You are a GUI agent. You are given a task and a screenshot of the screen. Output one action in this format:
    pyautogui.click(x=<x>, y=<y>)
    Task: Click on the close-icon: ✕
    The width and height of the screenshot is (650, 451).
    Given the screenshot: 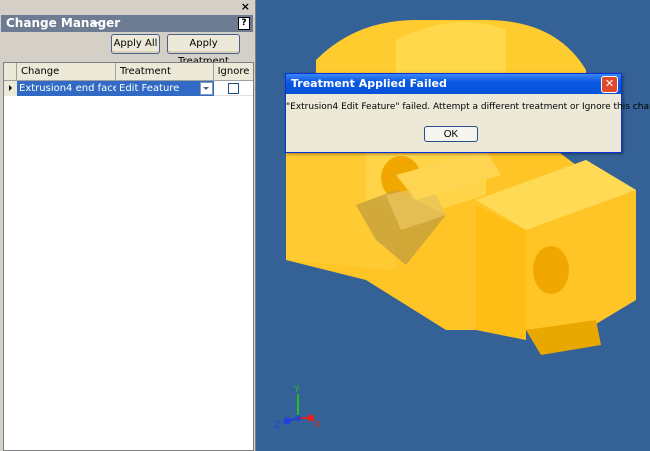 What is the action you would take?
    pyautogui.click(x=609, y=84)
    